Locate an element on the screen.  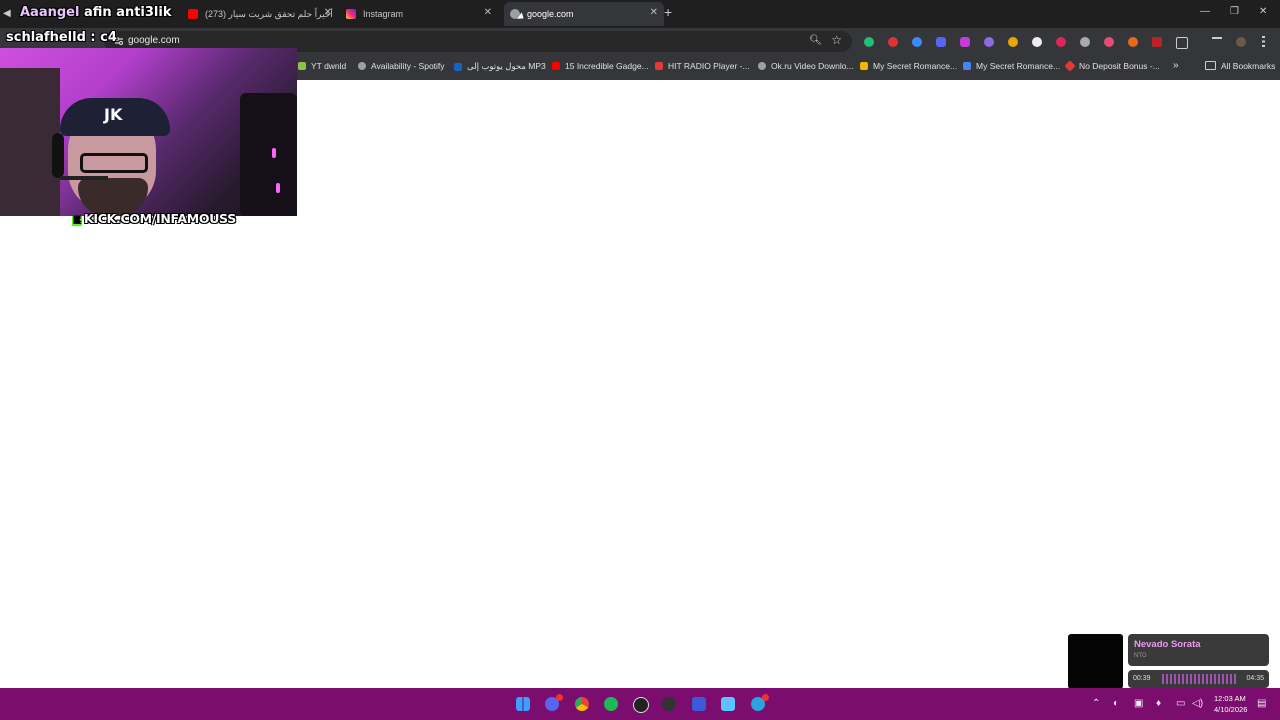
headset is located at coordinates (58, 155).